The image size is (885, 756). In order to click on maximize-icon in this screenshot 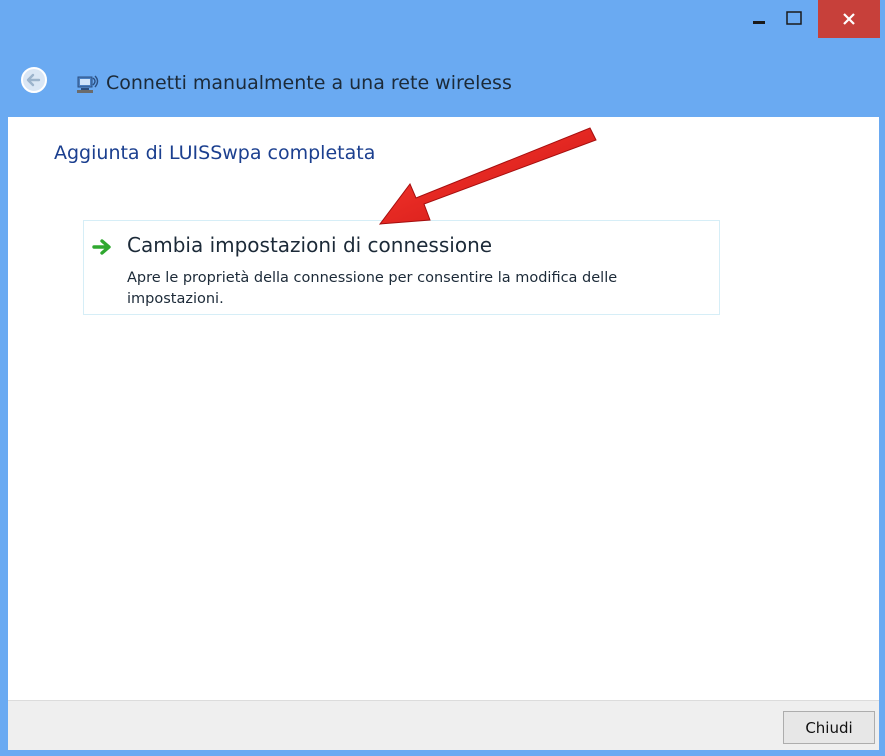, I will do `click(794, 18)`.